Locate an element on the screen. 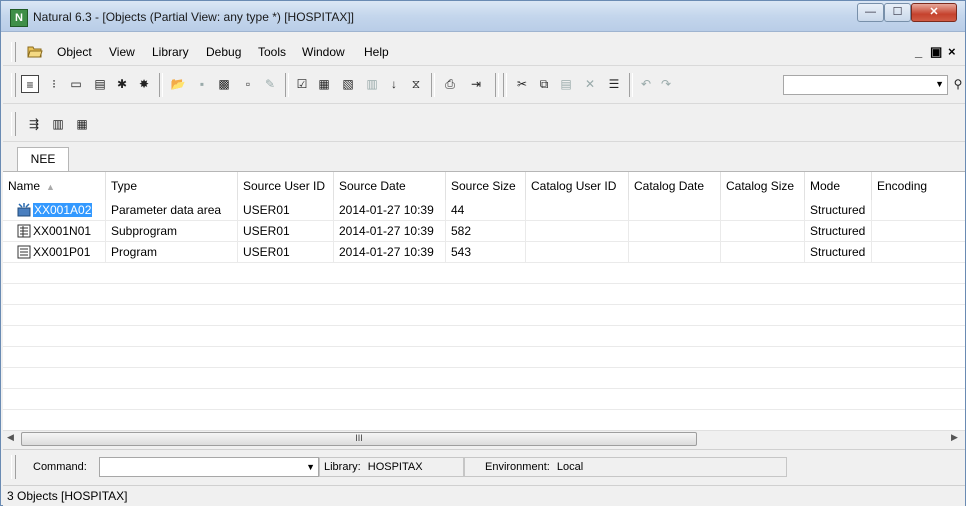  menu-window: Window is located at coordinates (323, 52).